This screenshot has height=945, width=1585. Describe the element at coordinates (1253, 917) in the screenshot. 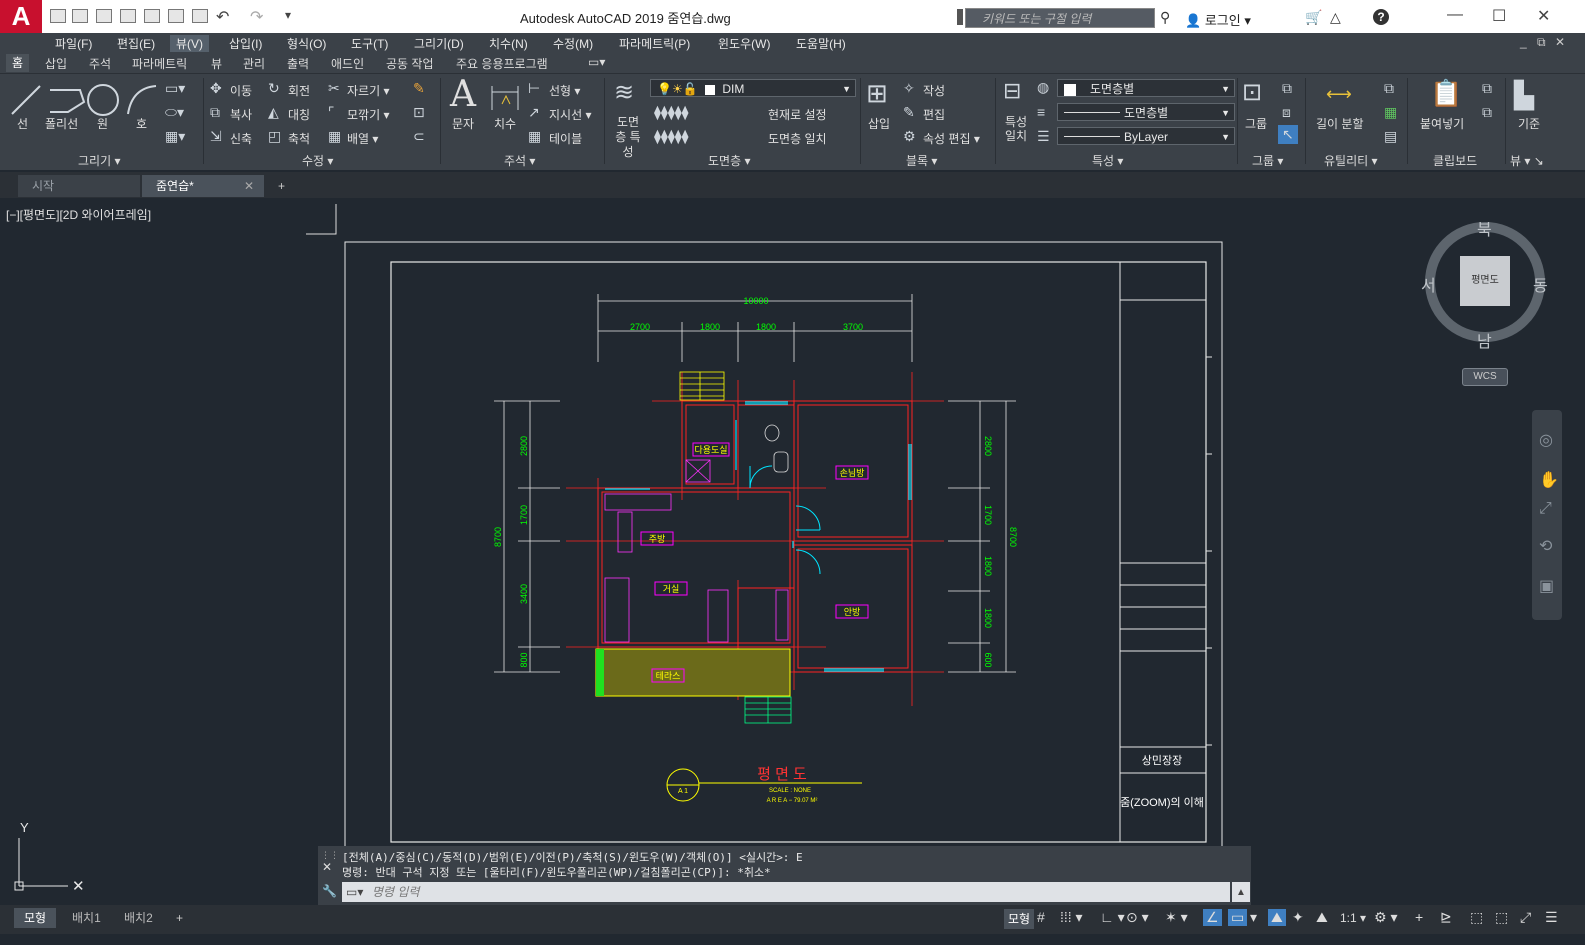

I see `osnap-menu-icon: ▾` at that location.